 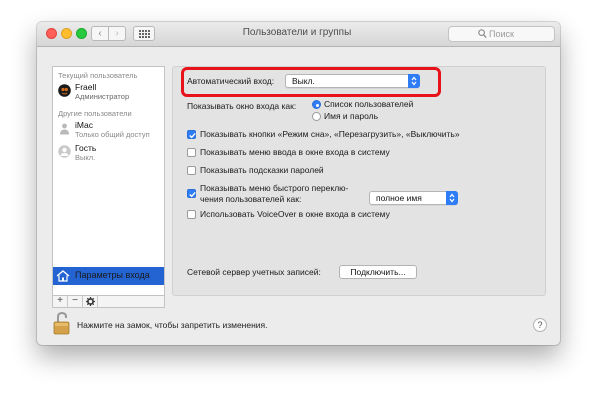 What do you see at coordinates (64, 151) in the screenshot?
I see `guest-user-icon` at bounding box center [64, 151].